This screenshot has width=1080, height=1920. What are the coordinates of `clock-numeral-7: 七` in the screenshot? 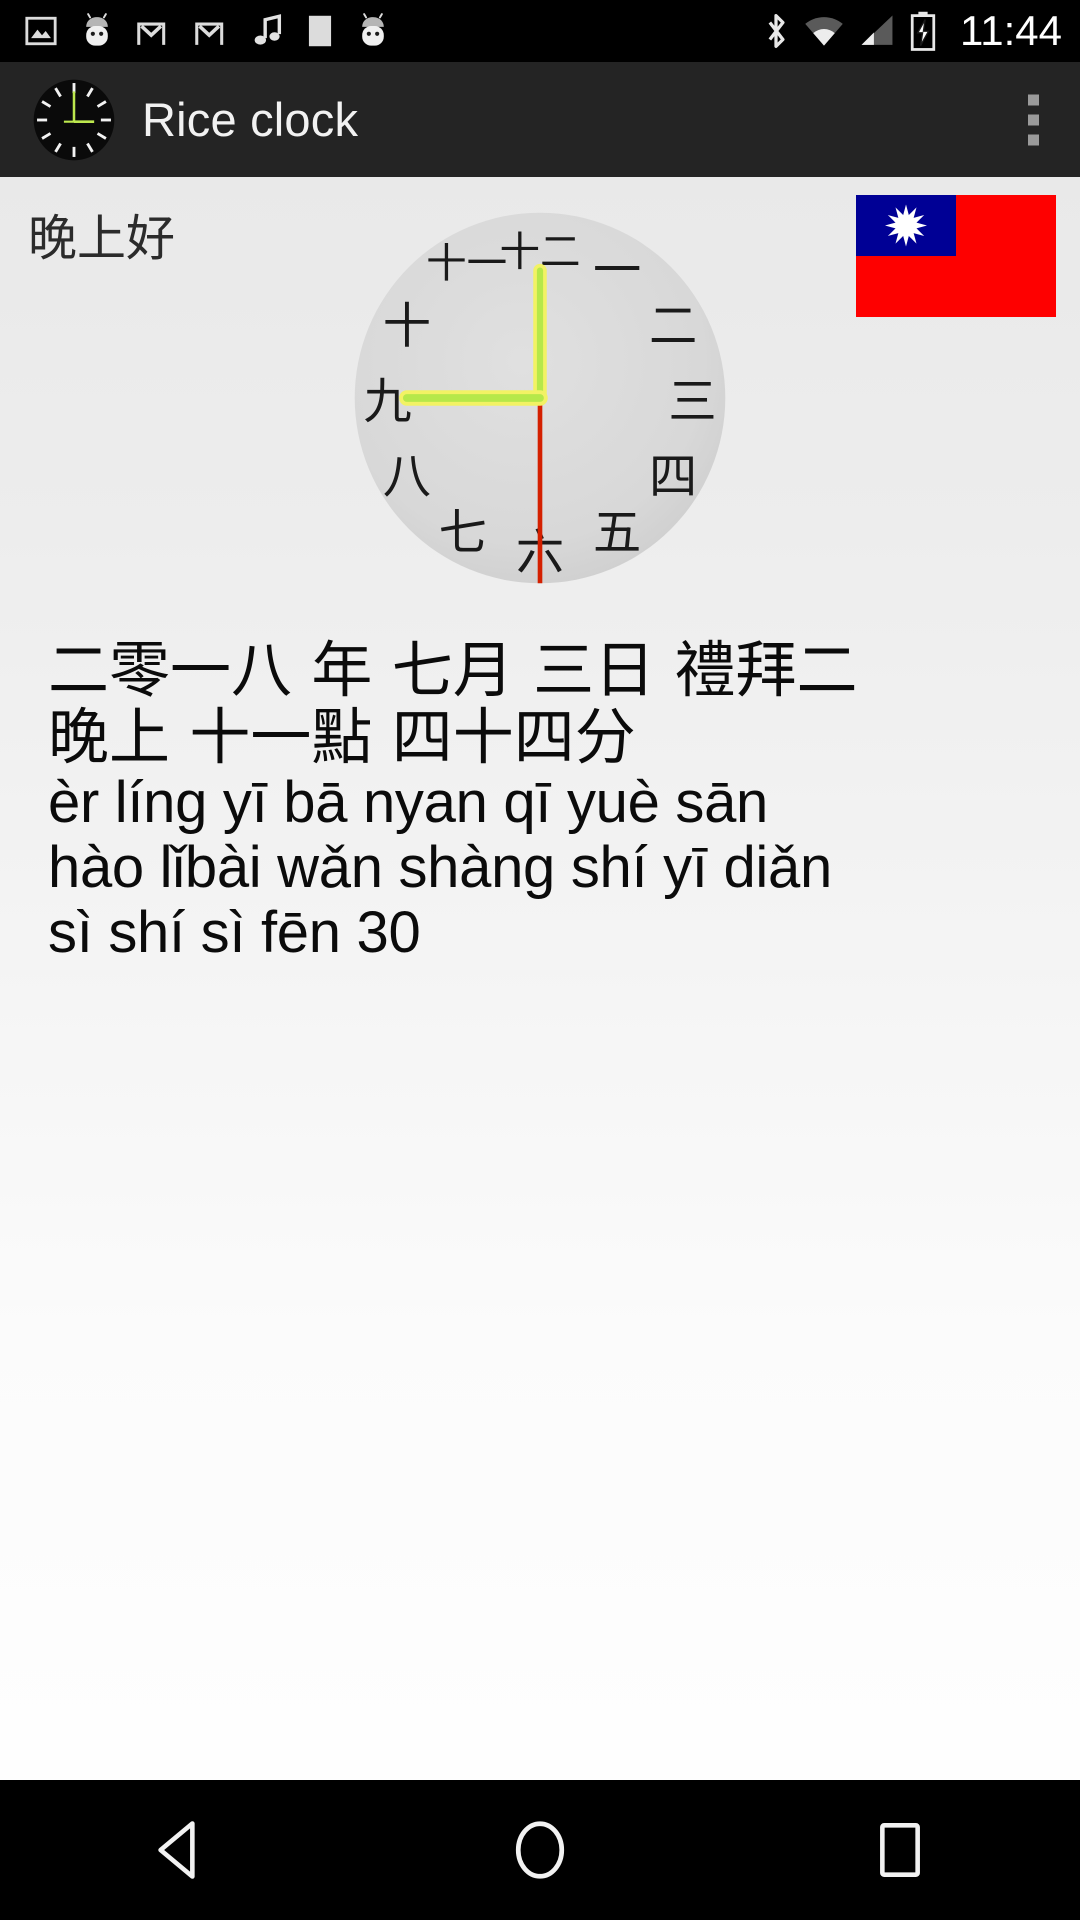 It's located at (463, 533).